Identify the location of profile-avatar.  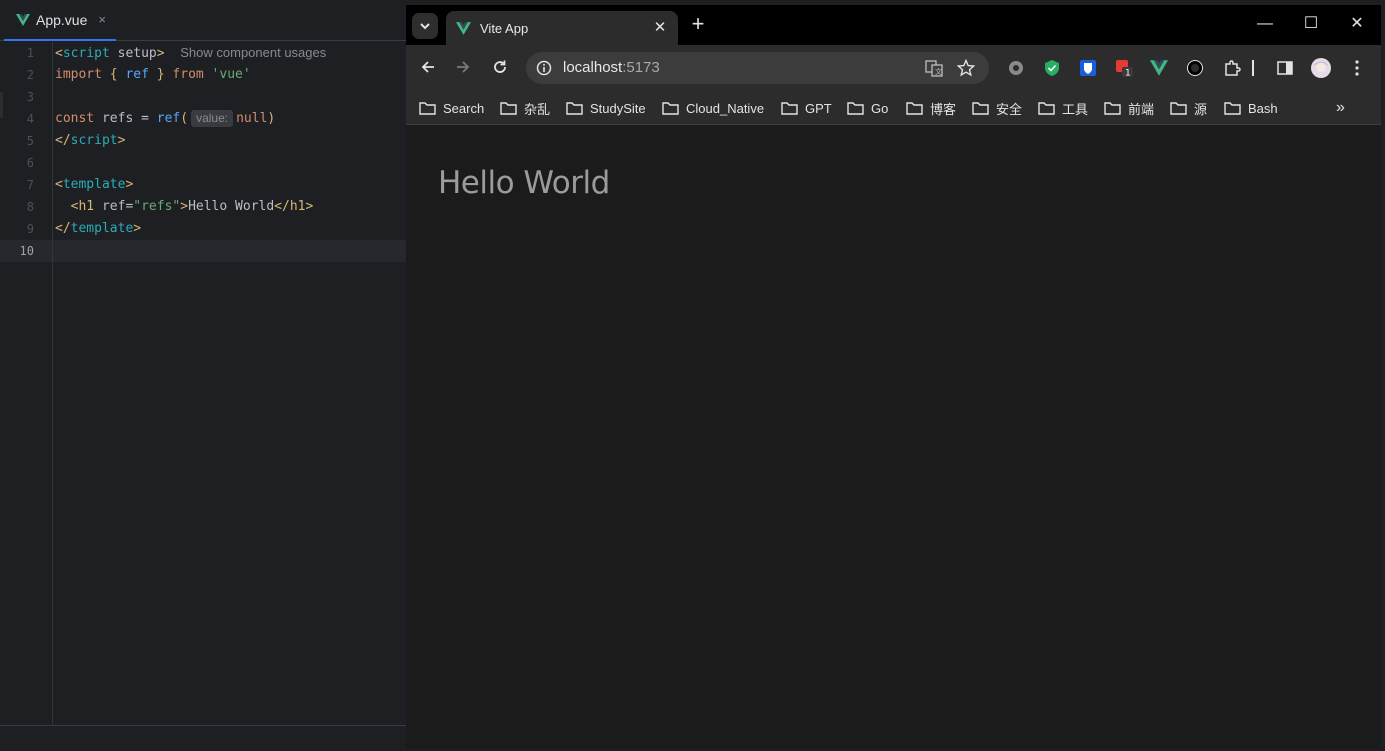
(1321, 68).